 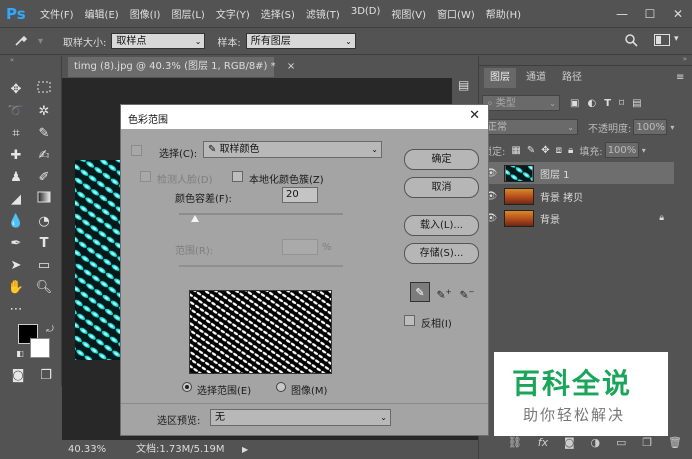 What do you see at coordinates (44, 200) in the screenshot?
I see `gradient-tool-icon` at bounding box center [44, 200].